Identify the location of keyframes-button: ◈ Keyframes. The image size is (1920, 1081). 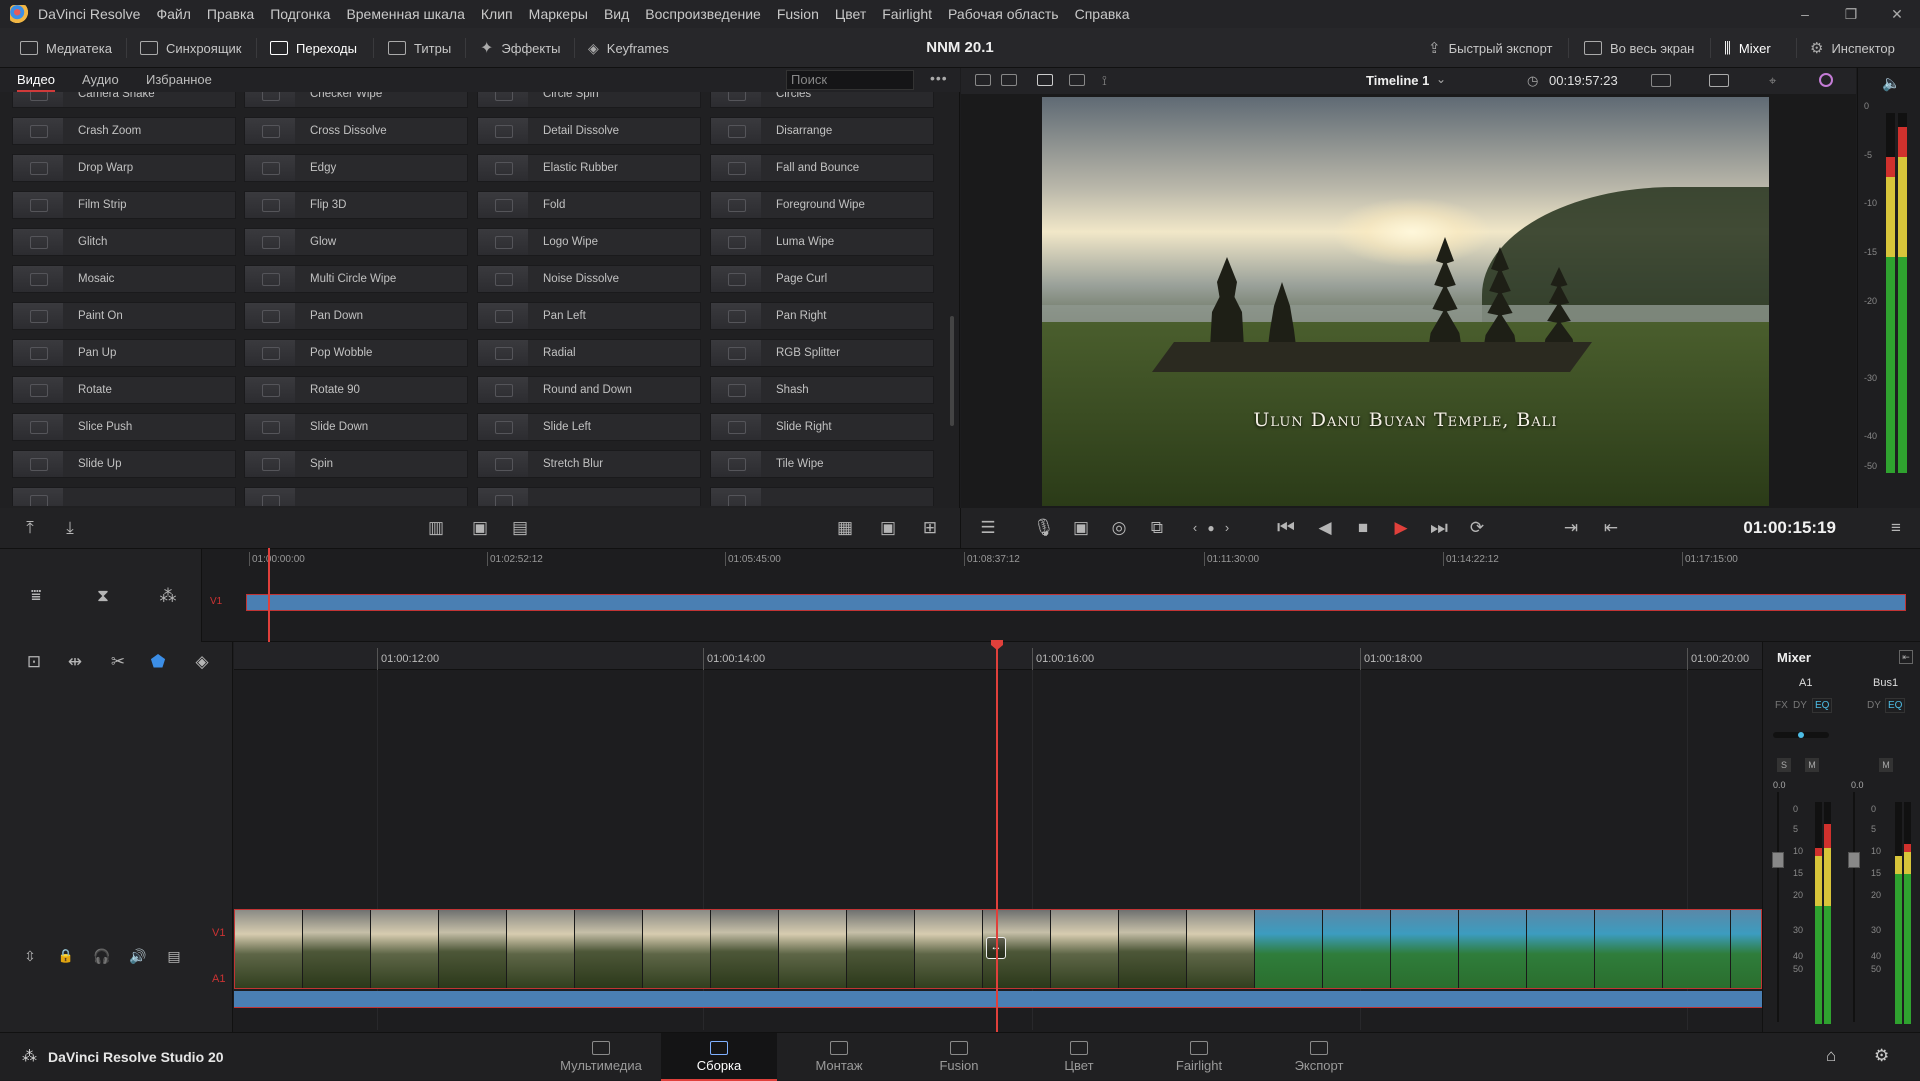
(628, 48).